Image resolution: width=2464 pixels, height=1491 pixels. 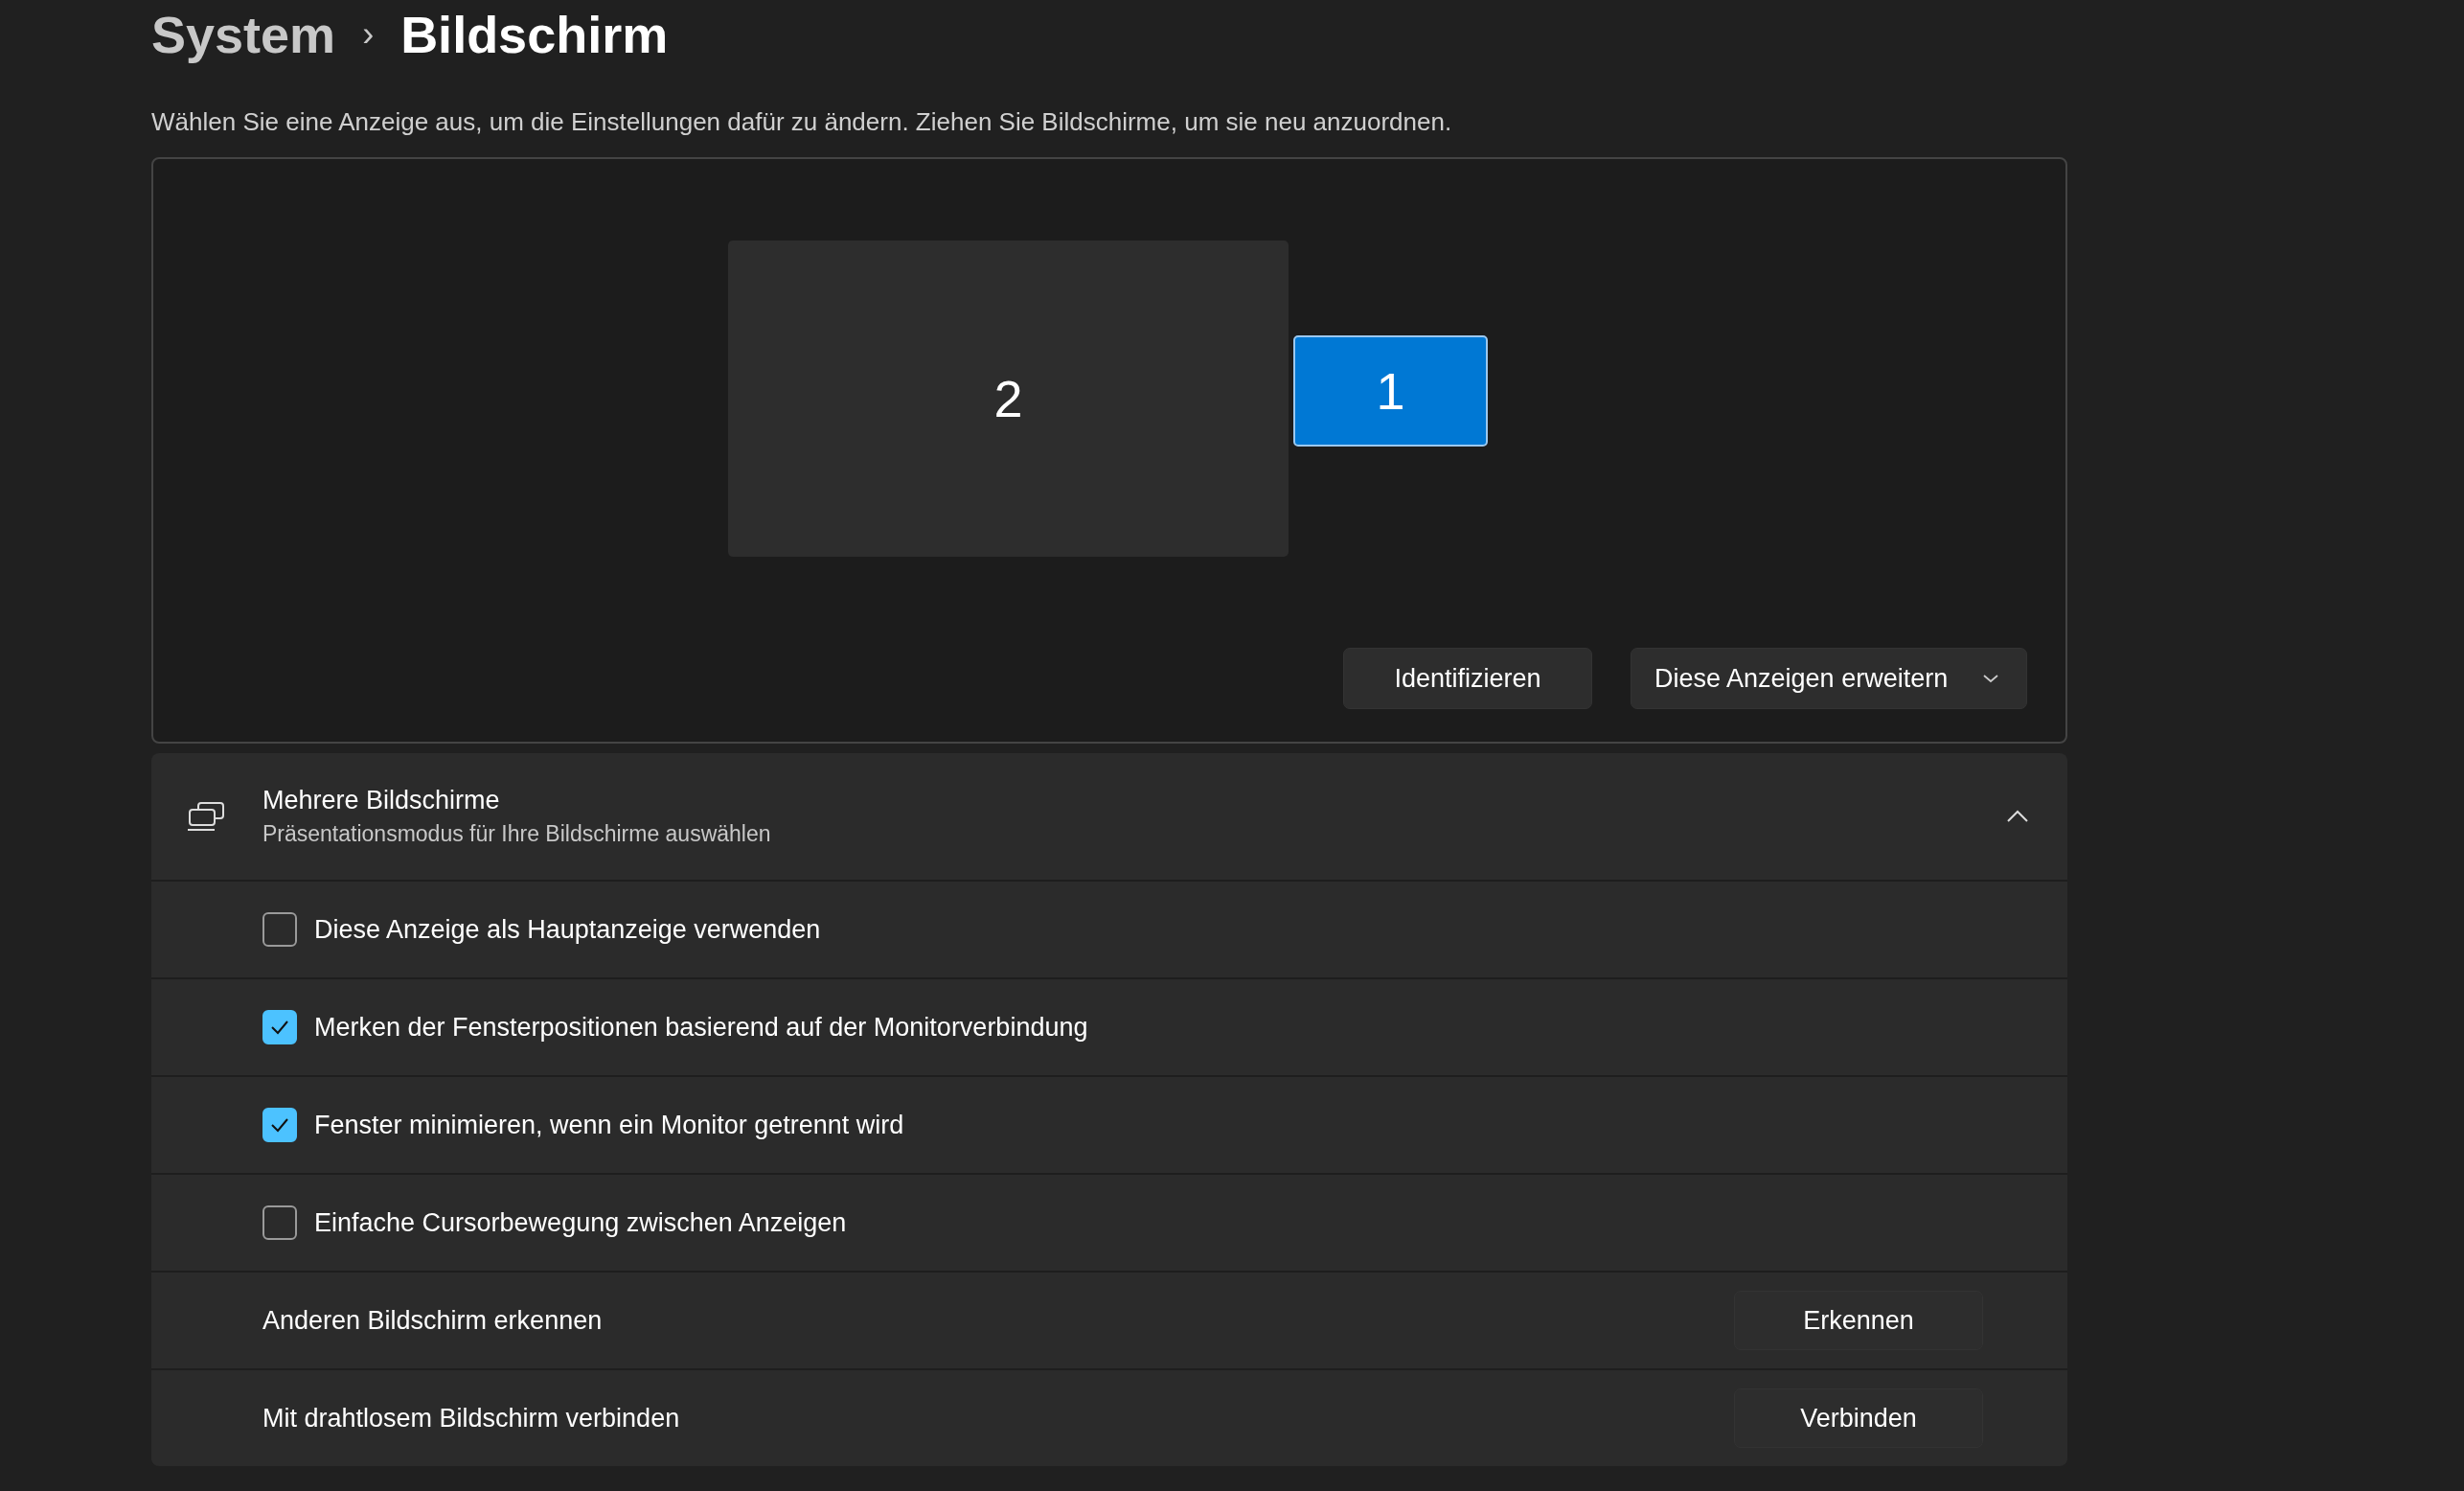 I want to click on chevron-up-icon, so click(x=2017, y=816).